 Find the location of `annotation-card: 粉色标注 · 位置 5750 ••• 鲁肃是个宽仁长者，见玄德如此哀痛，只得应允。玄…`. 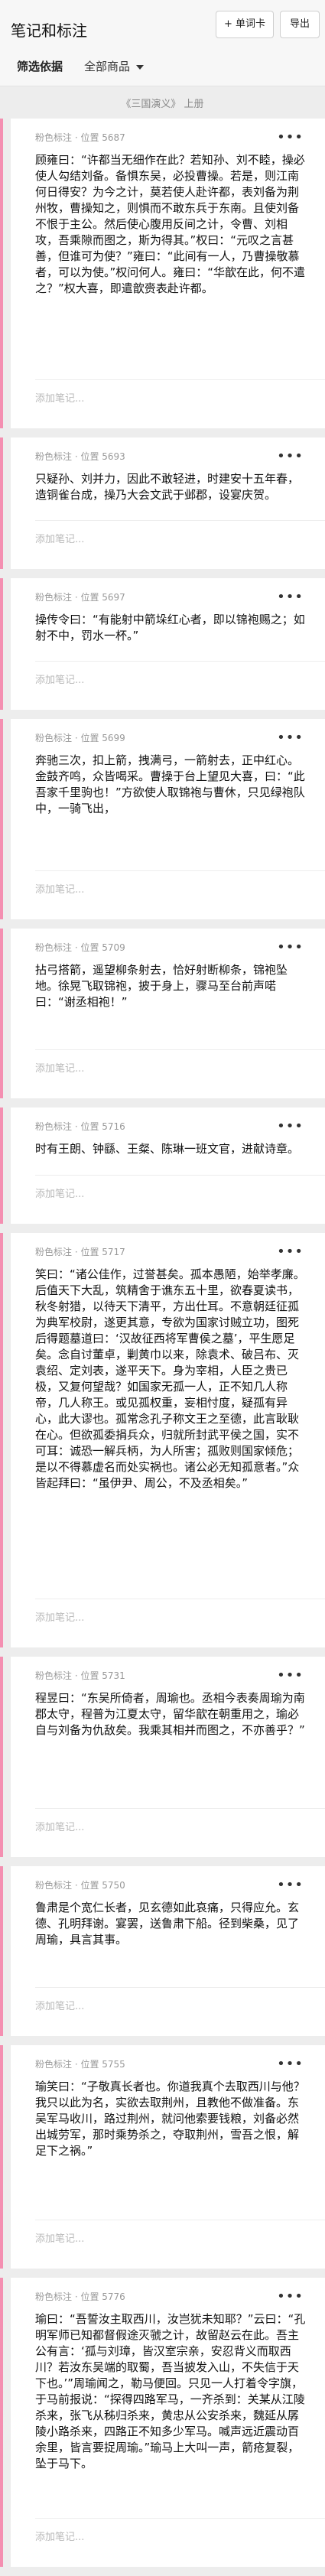

annotation-card: 粉色标注 · 位置 5750 ••• 鲁肃是个宽仁长者，见玄德如此哀痛，只得应允。玄… is located at coordinates (162, 1955).